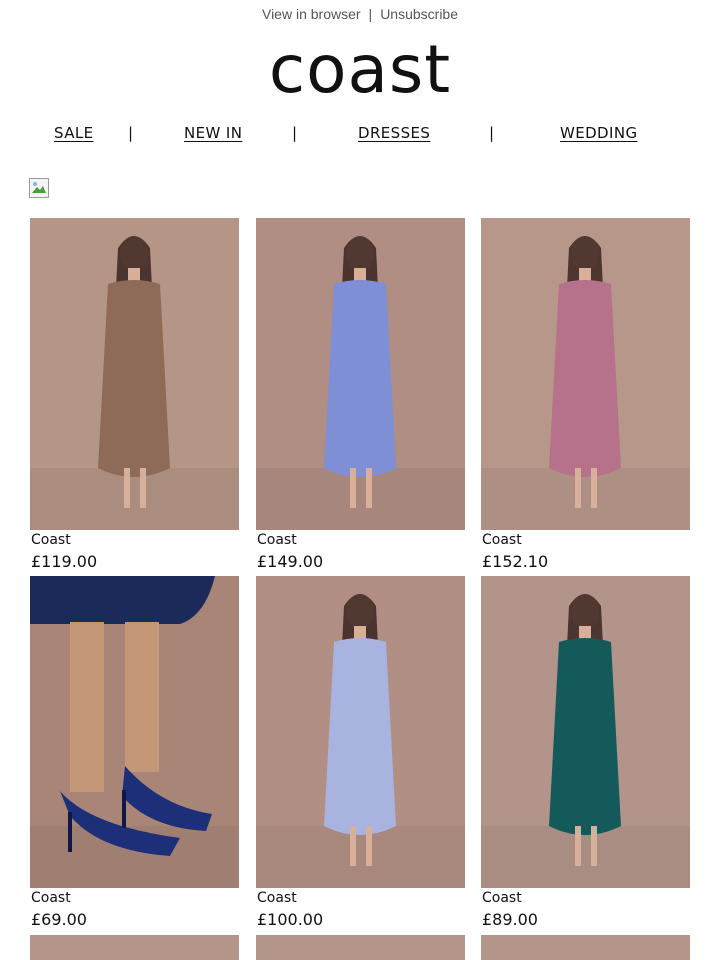 This screenshot has width=720, height=960. Describe the element at coordinates (360, 70) in the screenshot. I see `brand-logo: coast` at that location.